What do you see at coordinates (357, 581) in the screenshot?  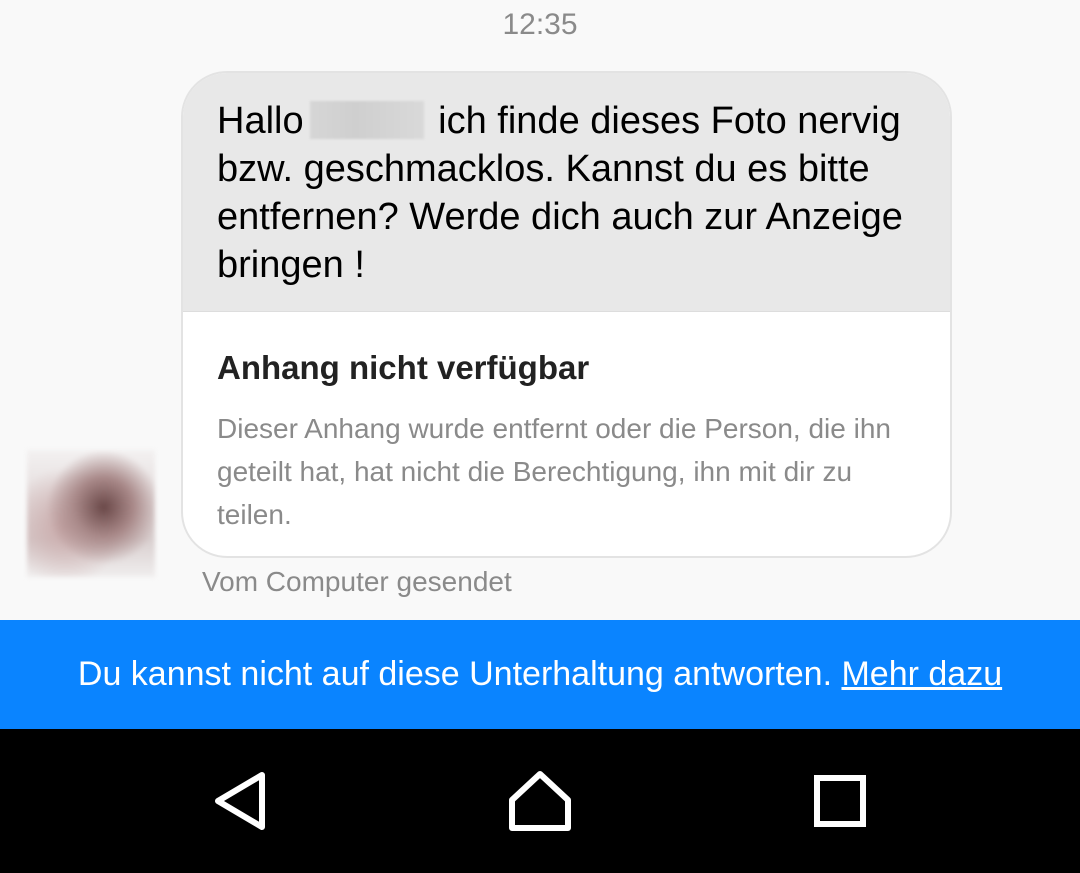 I see `sent-via-label: Vom Computer gesendet` at bounding box center [357, 581].